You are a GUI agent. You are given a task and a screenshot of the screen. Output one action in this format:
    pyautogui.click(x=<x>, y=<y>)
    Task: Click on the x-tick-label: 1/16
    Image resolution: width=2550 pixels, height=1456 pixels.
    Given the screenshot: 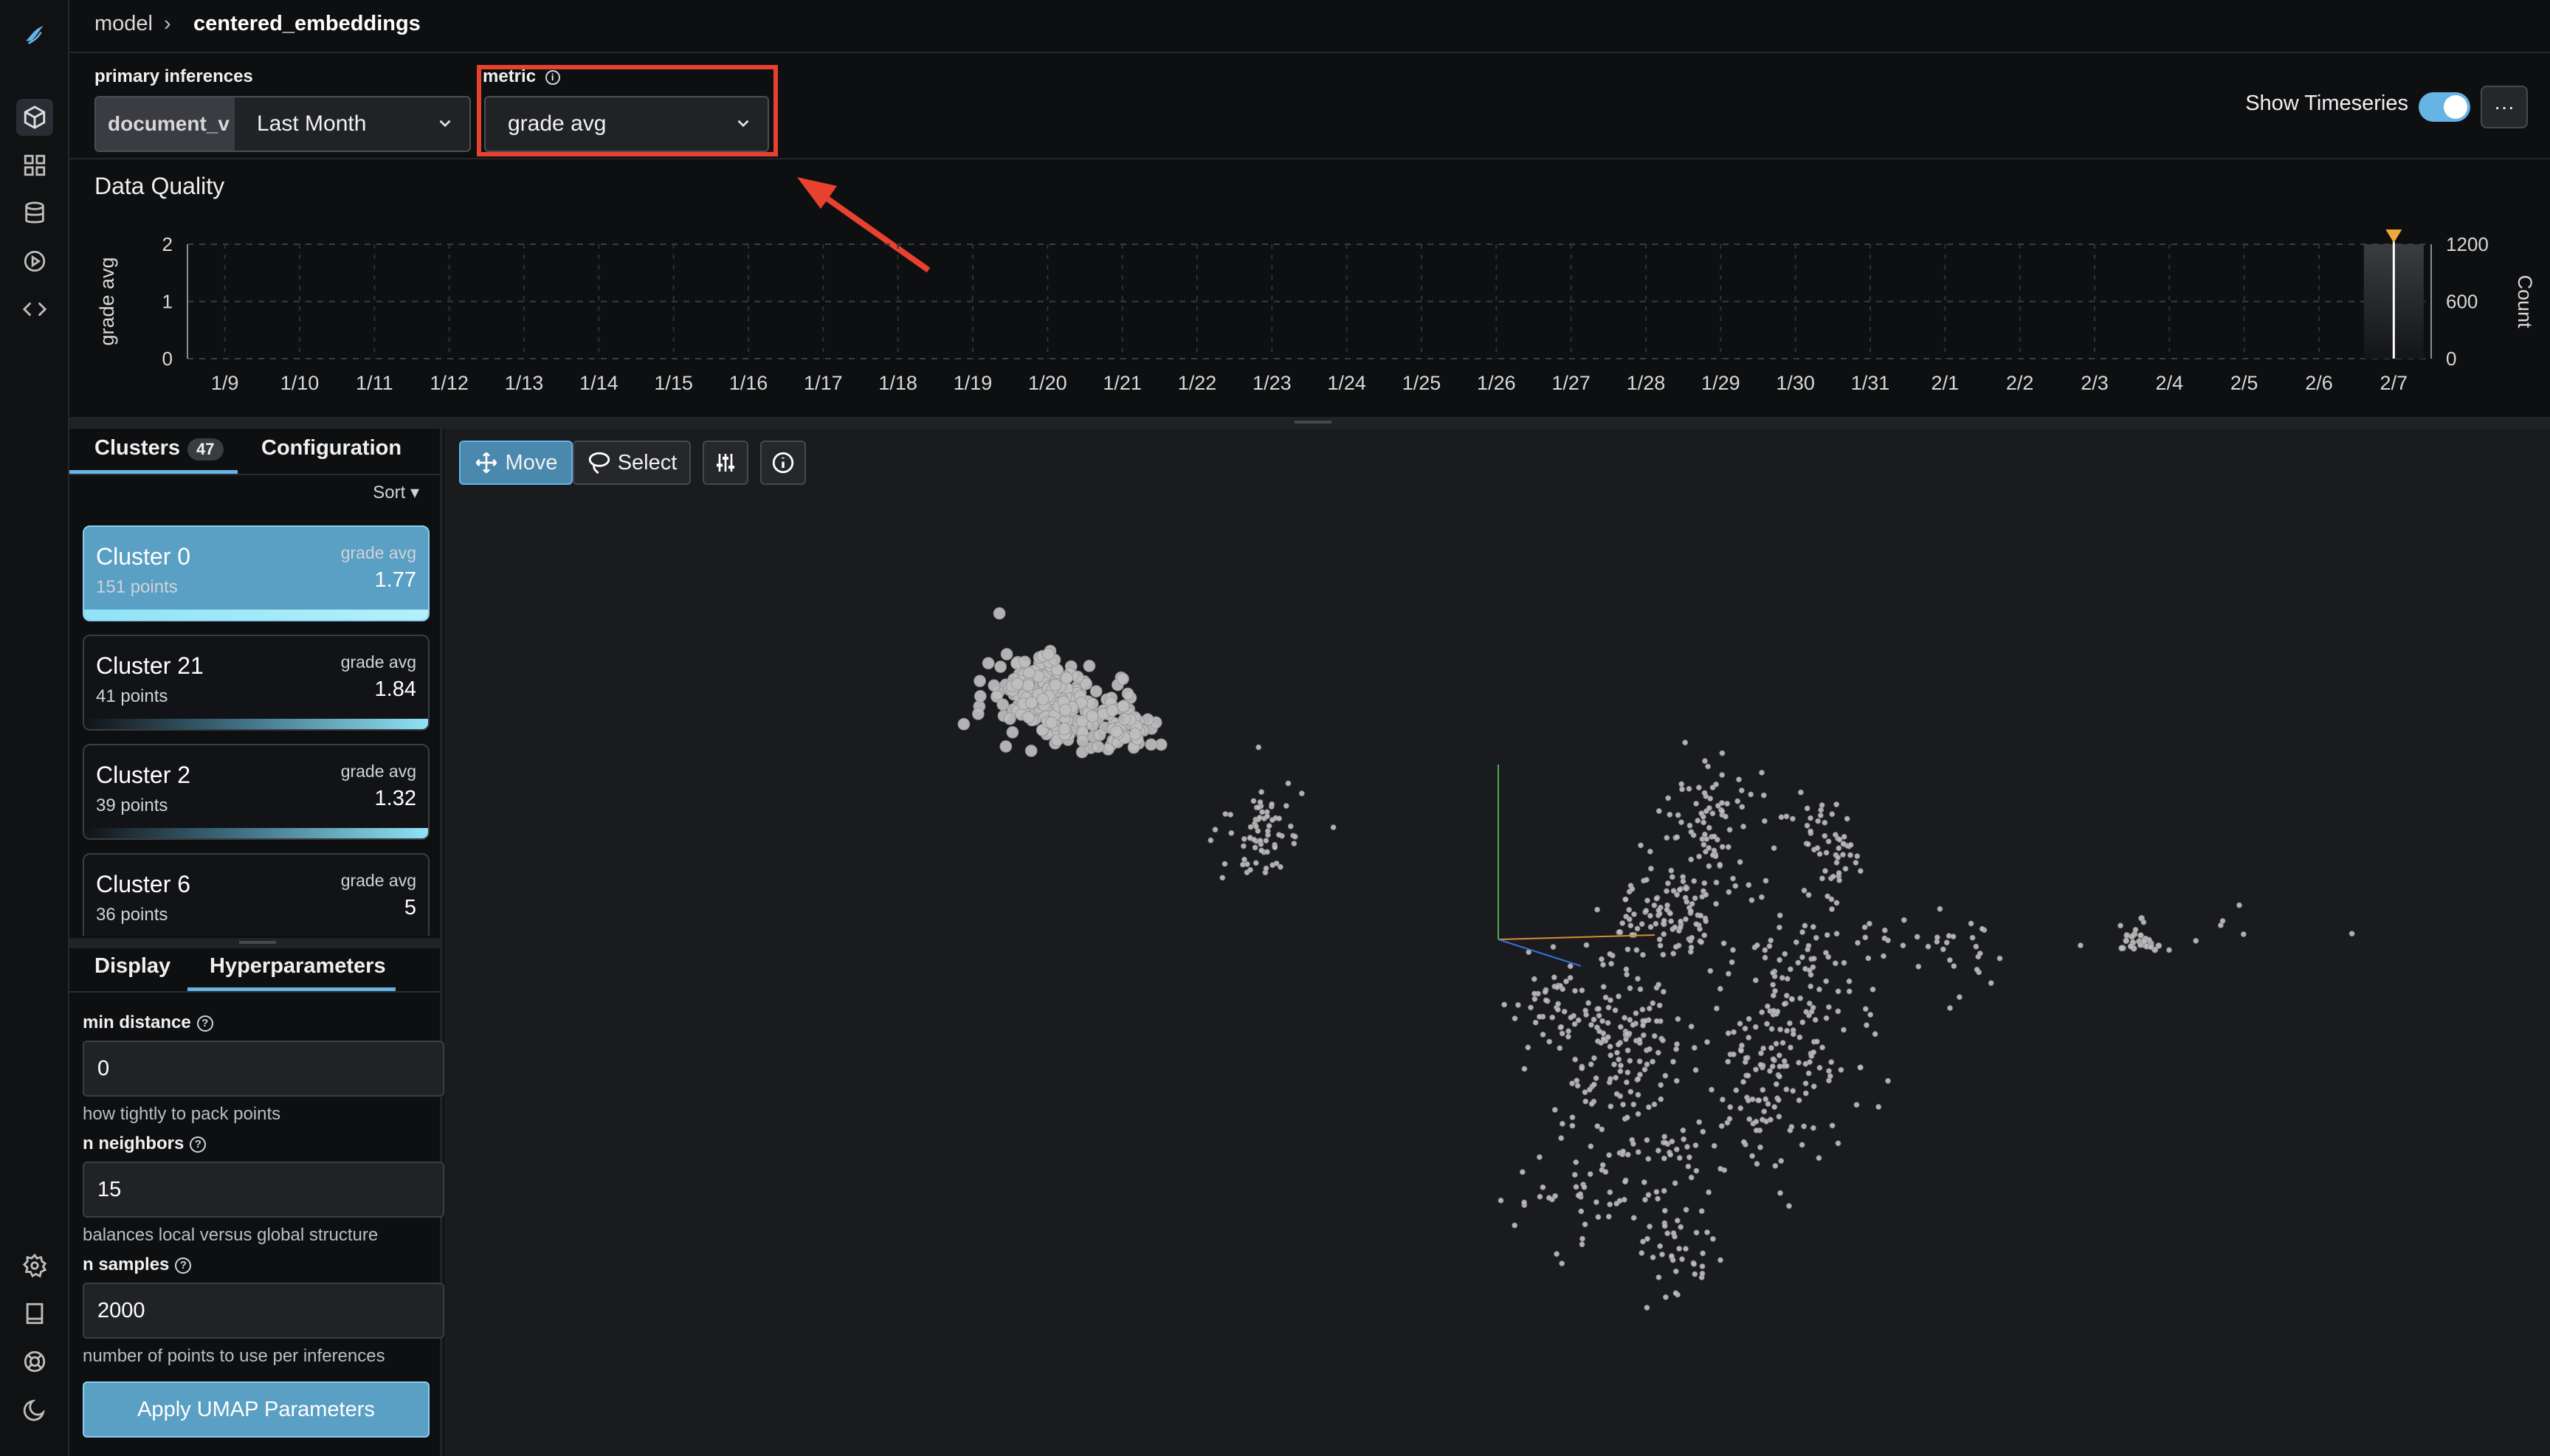 What is the action you would take?
    pyautogui.click(x=748, y=383)
    